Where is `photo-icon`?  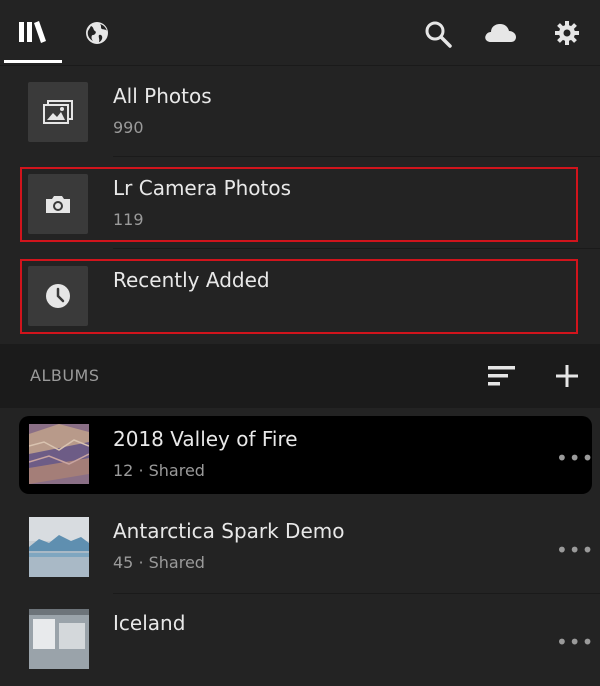
photo-icon is located at coordinates (58, 112).